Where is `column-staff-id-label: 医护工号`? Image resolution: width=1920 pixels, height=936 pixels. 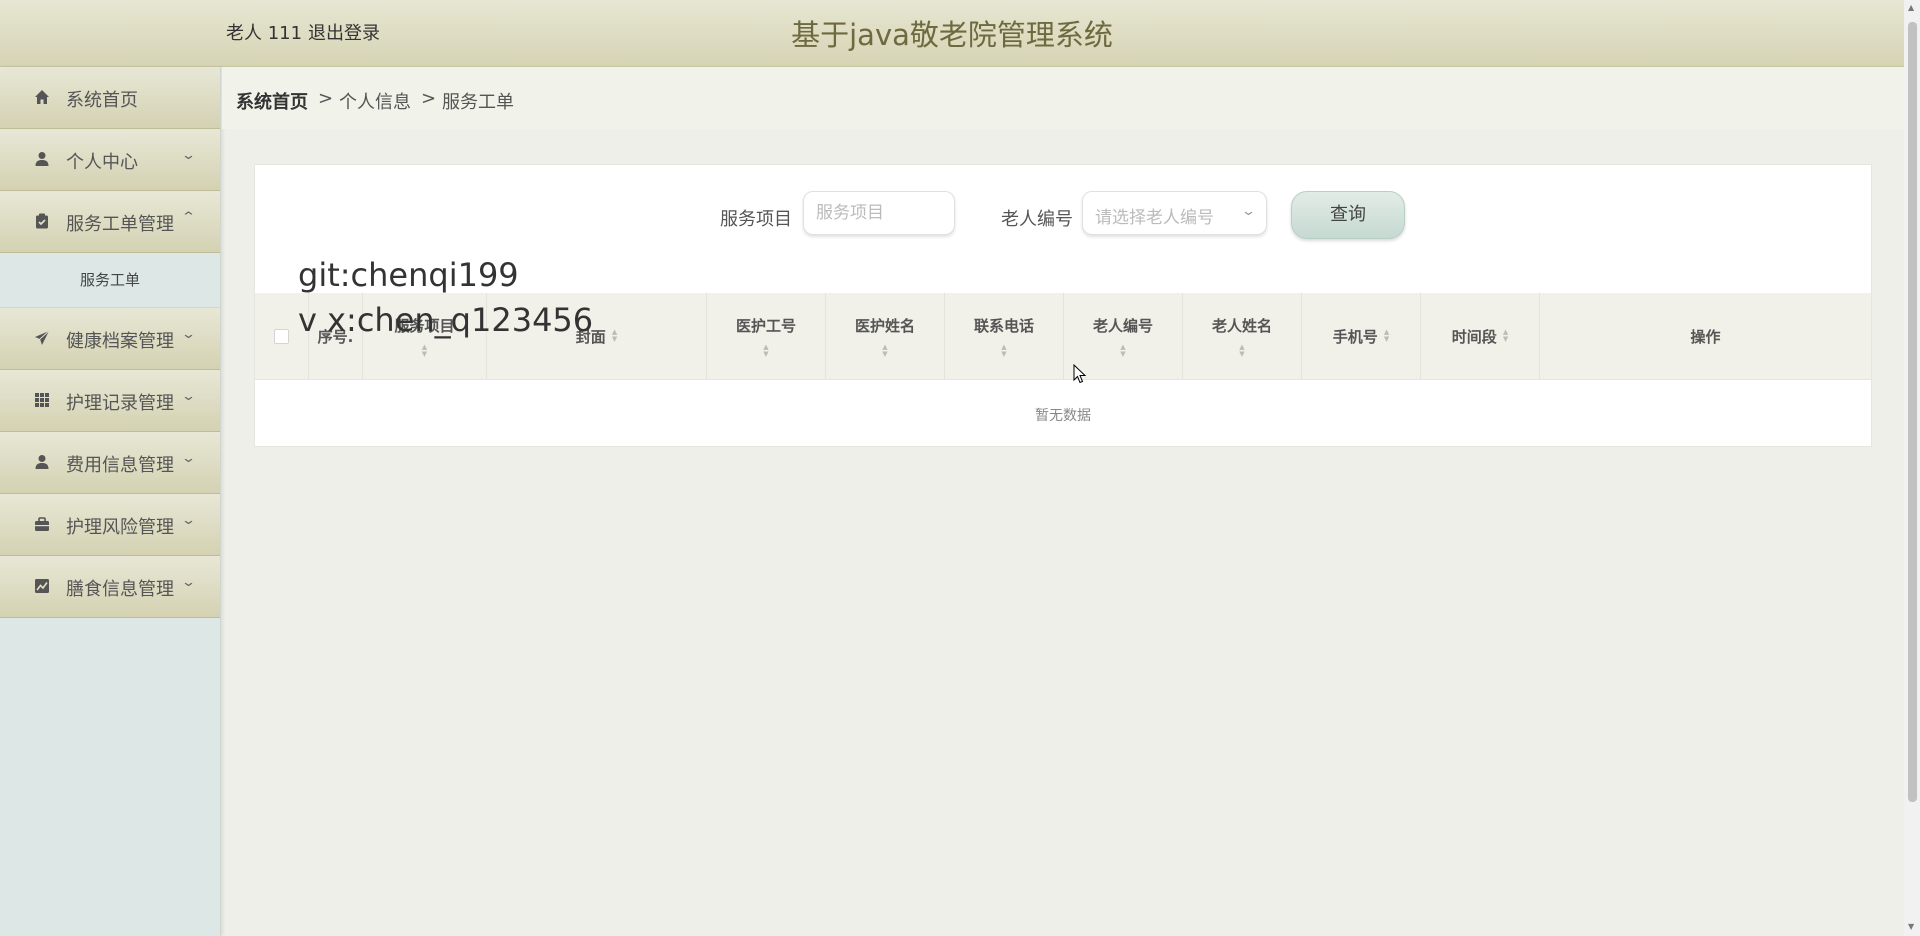 column-staff-id-label: 医护工号 is located at coordinates (765, 325).